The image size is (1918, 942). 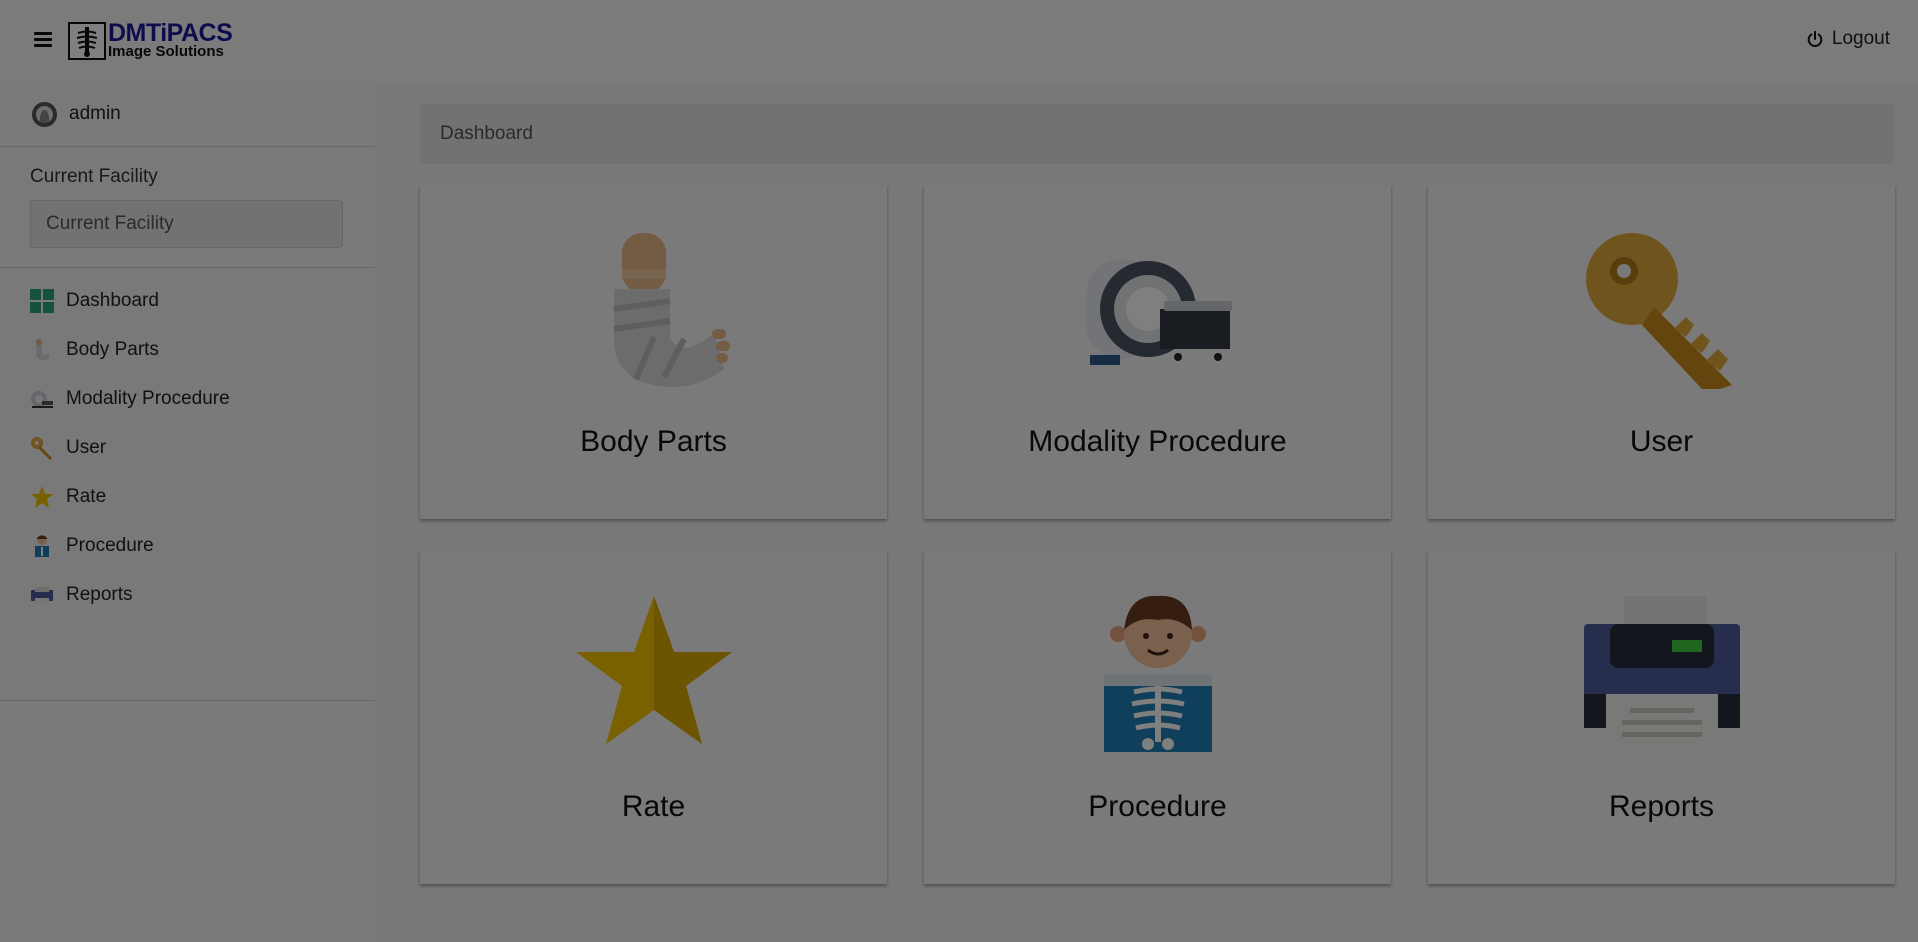 What do you see at coordinates (110, 545) in the screenshot?
I see `sidebar-item-label: Procedure` at bounding box center [110, 545].